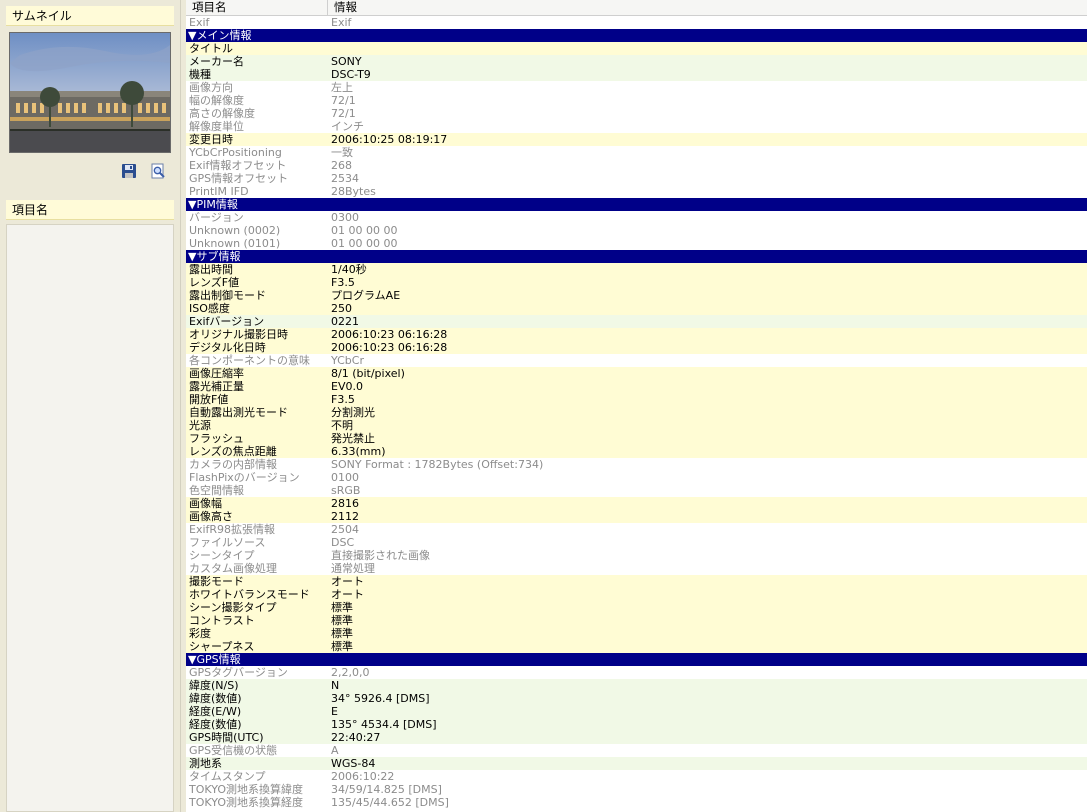  What do you see at coordinates (636, 165) in the screenshot?
I see `table-row: Exif情報オフセット 268` at bounding box center [636, 165].